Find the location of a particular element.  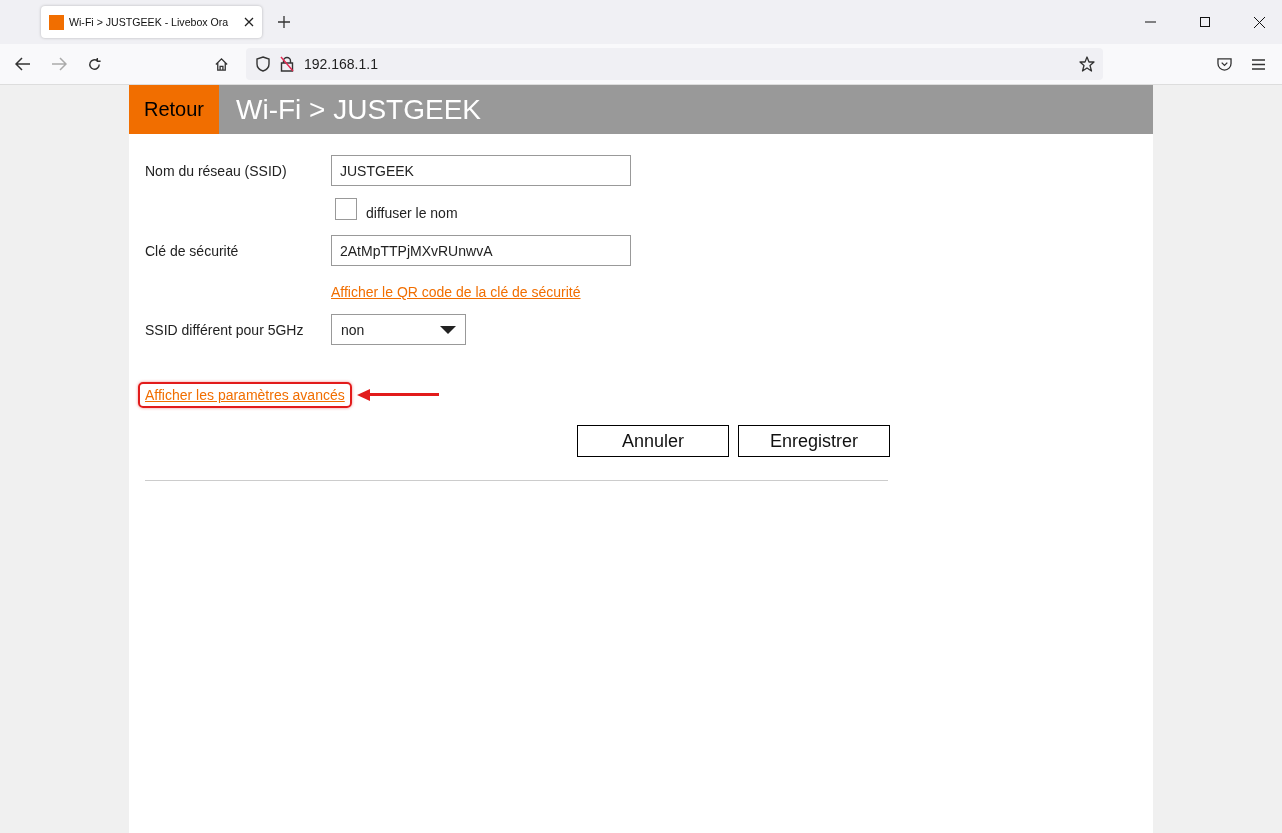

checkbox-label: diffuser le nom is located at coordinates (412, 213).